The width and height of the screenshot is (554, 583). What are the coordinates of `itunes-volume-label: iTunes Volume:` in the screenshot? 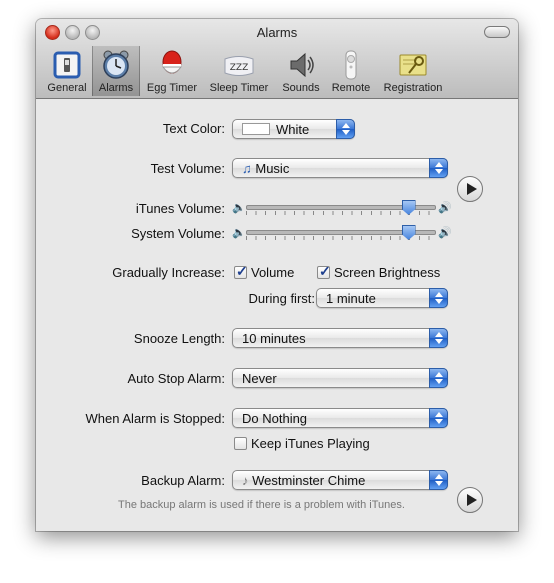 It's located at (180, 208).